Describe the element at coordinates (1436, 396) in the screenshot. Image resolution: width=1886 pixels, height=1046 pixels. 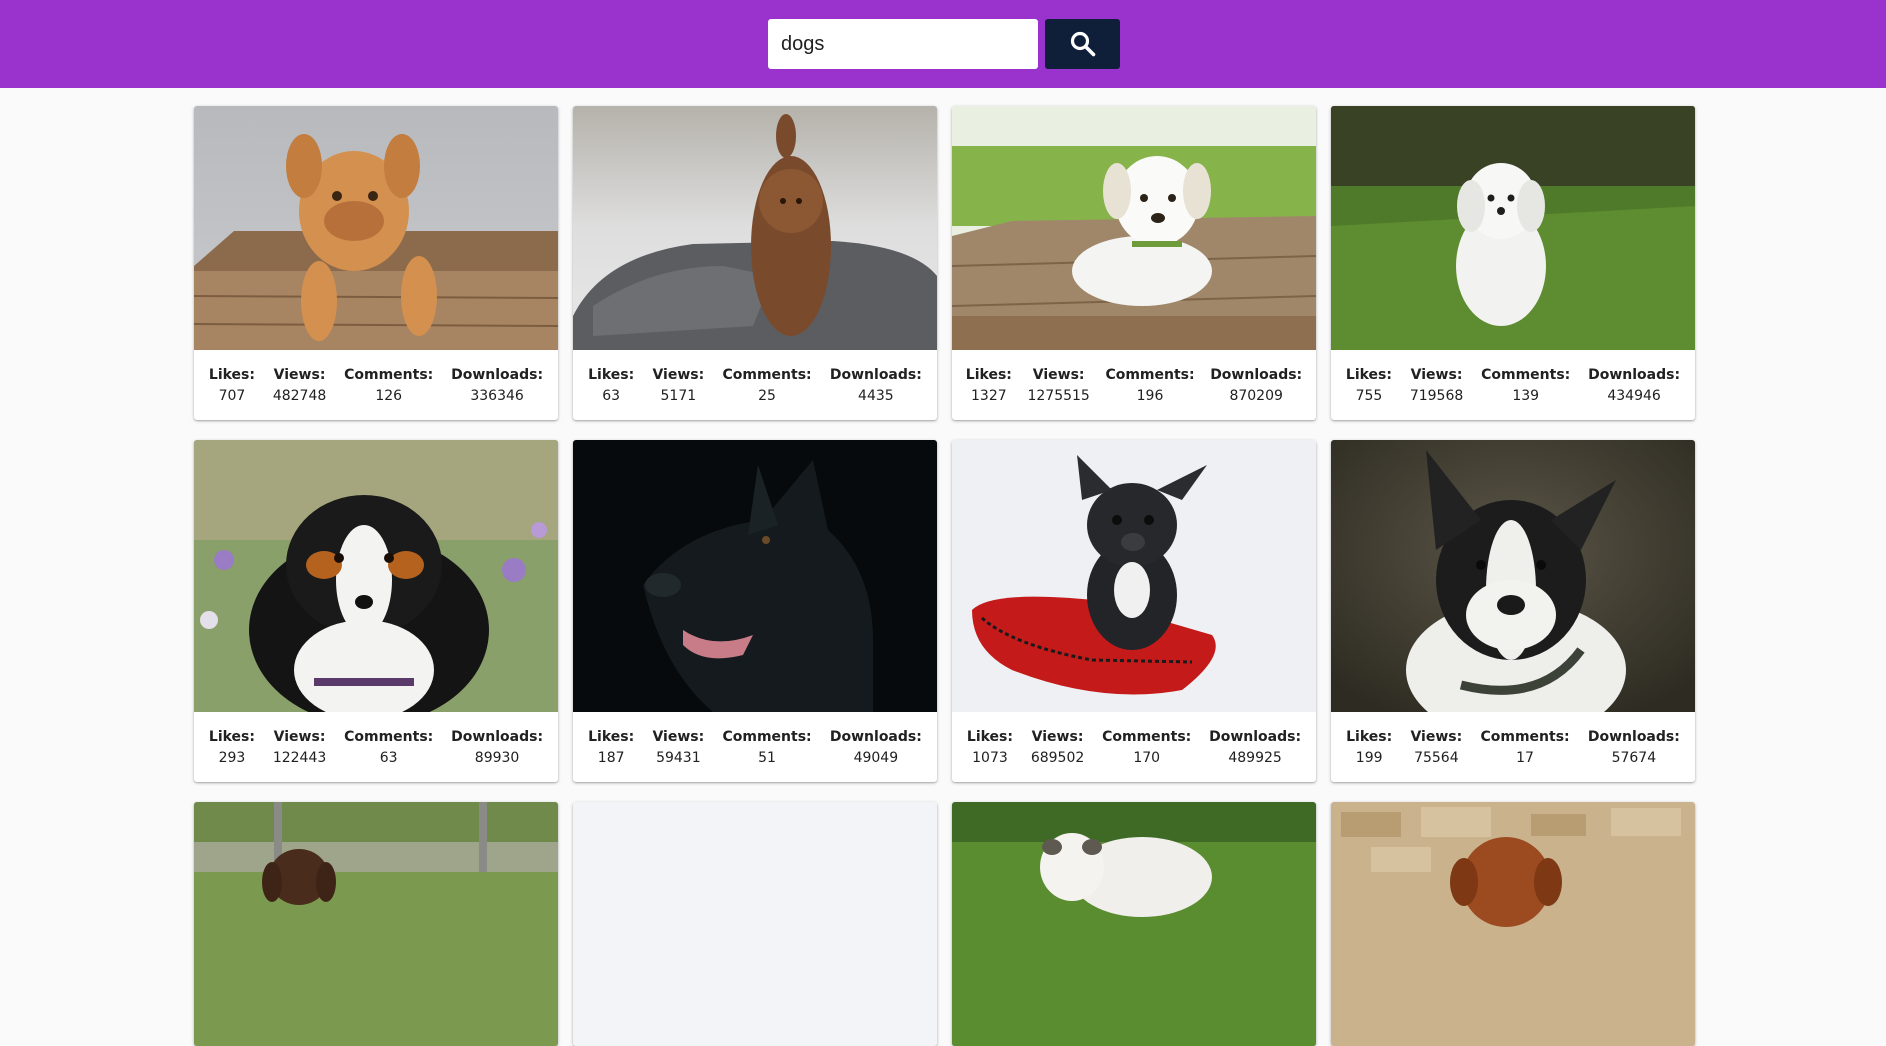
I see `views-count: 719568` at that location.